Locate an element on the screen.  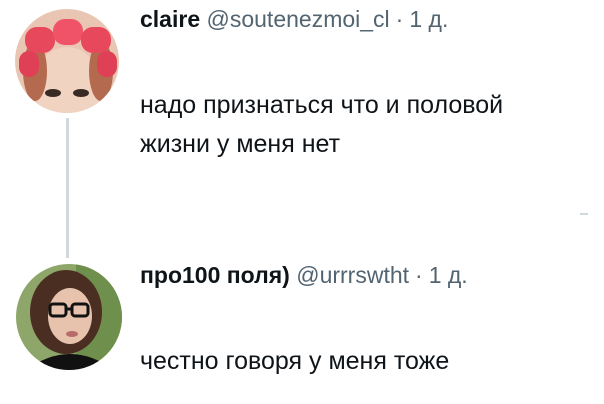
tweet-header: про100 поля) @urrrswtht · 1 д. is located at coordinates (304, 275).